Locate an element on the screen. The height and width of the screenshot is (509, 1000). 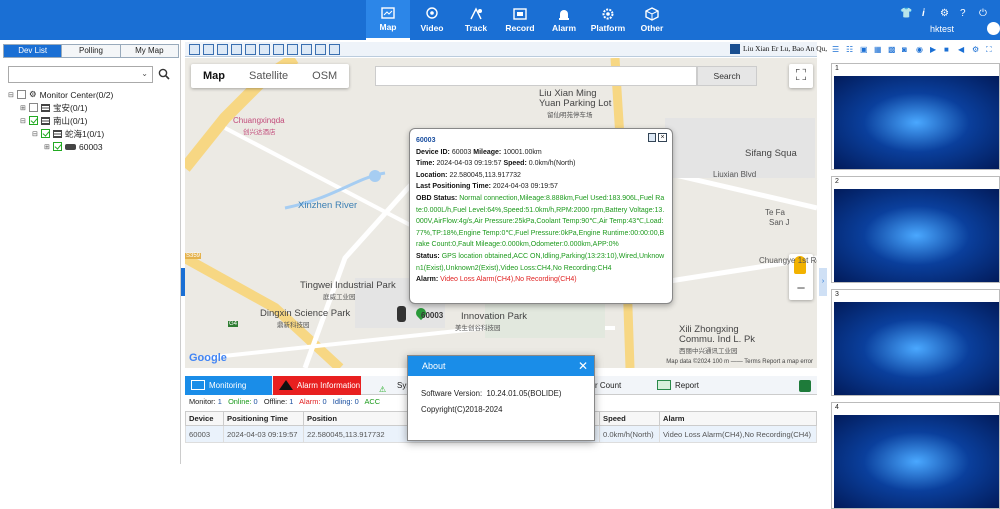
nav-video: Video is located at coordinates (432, 20).